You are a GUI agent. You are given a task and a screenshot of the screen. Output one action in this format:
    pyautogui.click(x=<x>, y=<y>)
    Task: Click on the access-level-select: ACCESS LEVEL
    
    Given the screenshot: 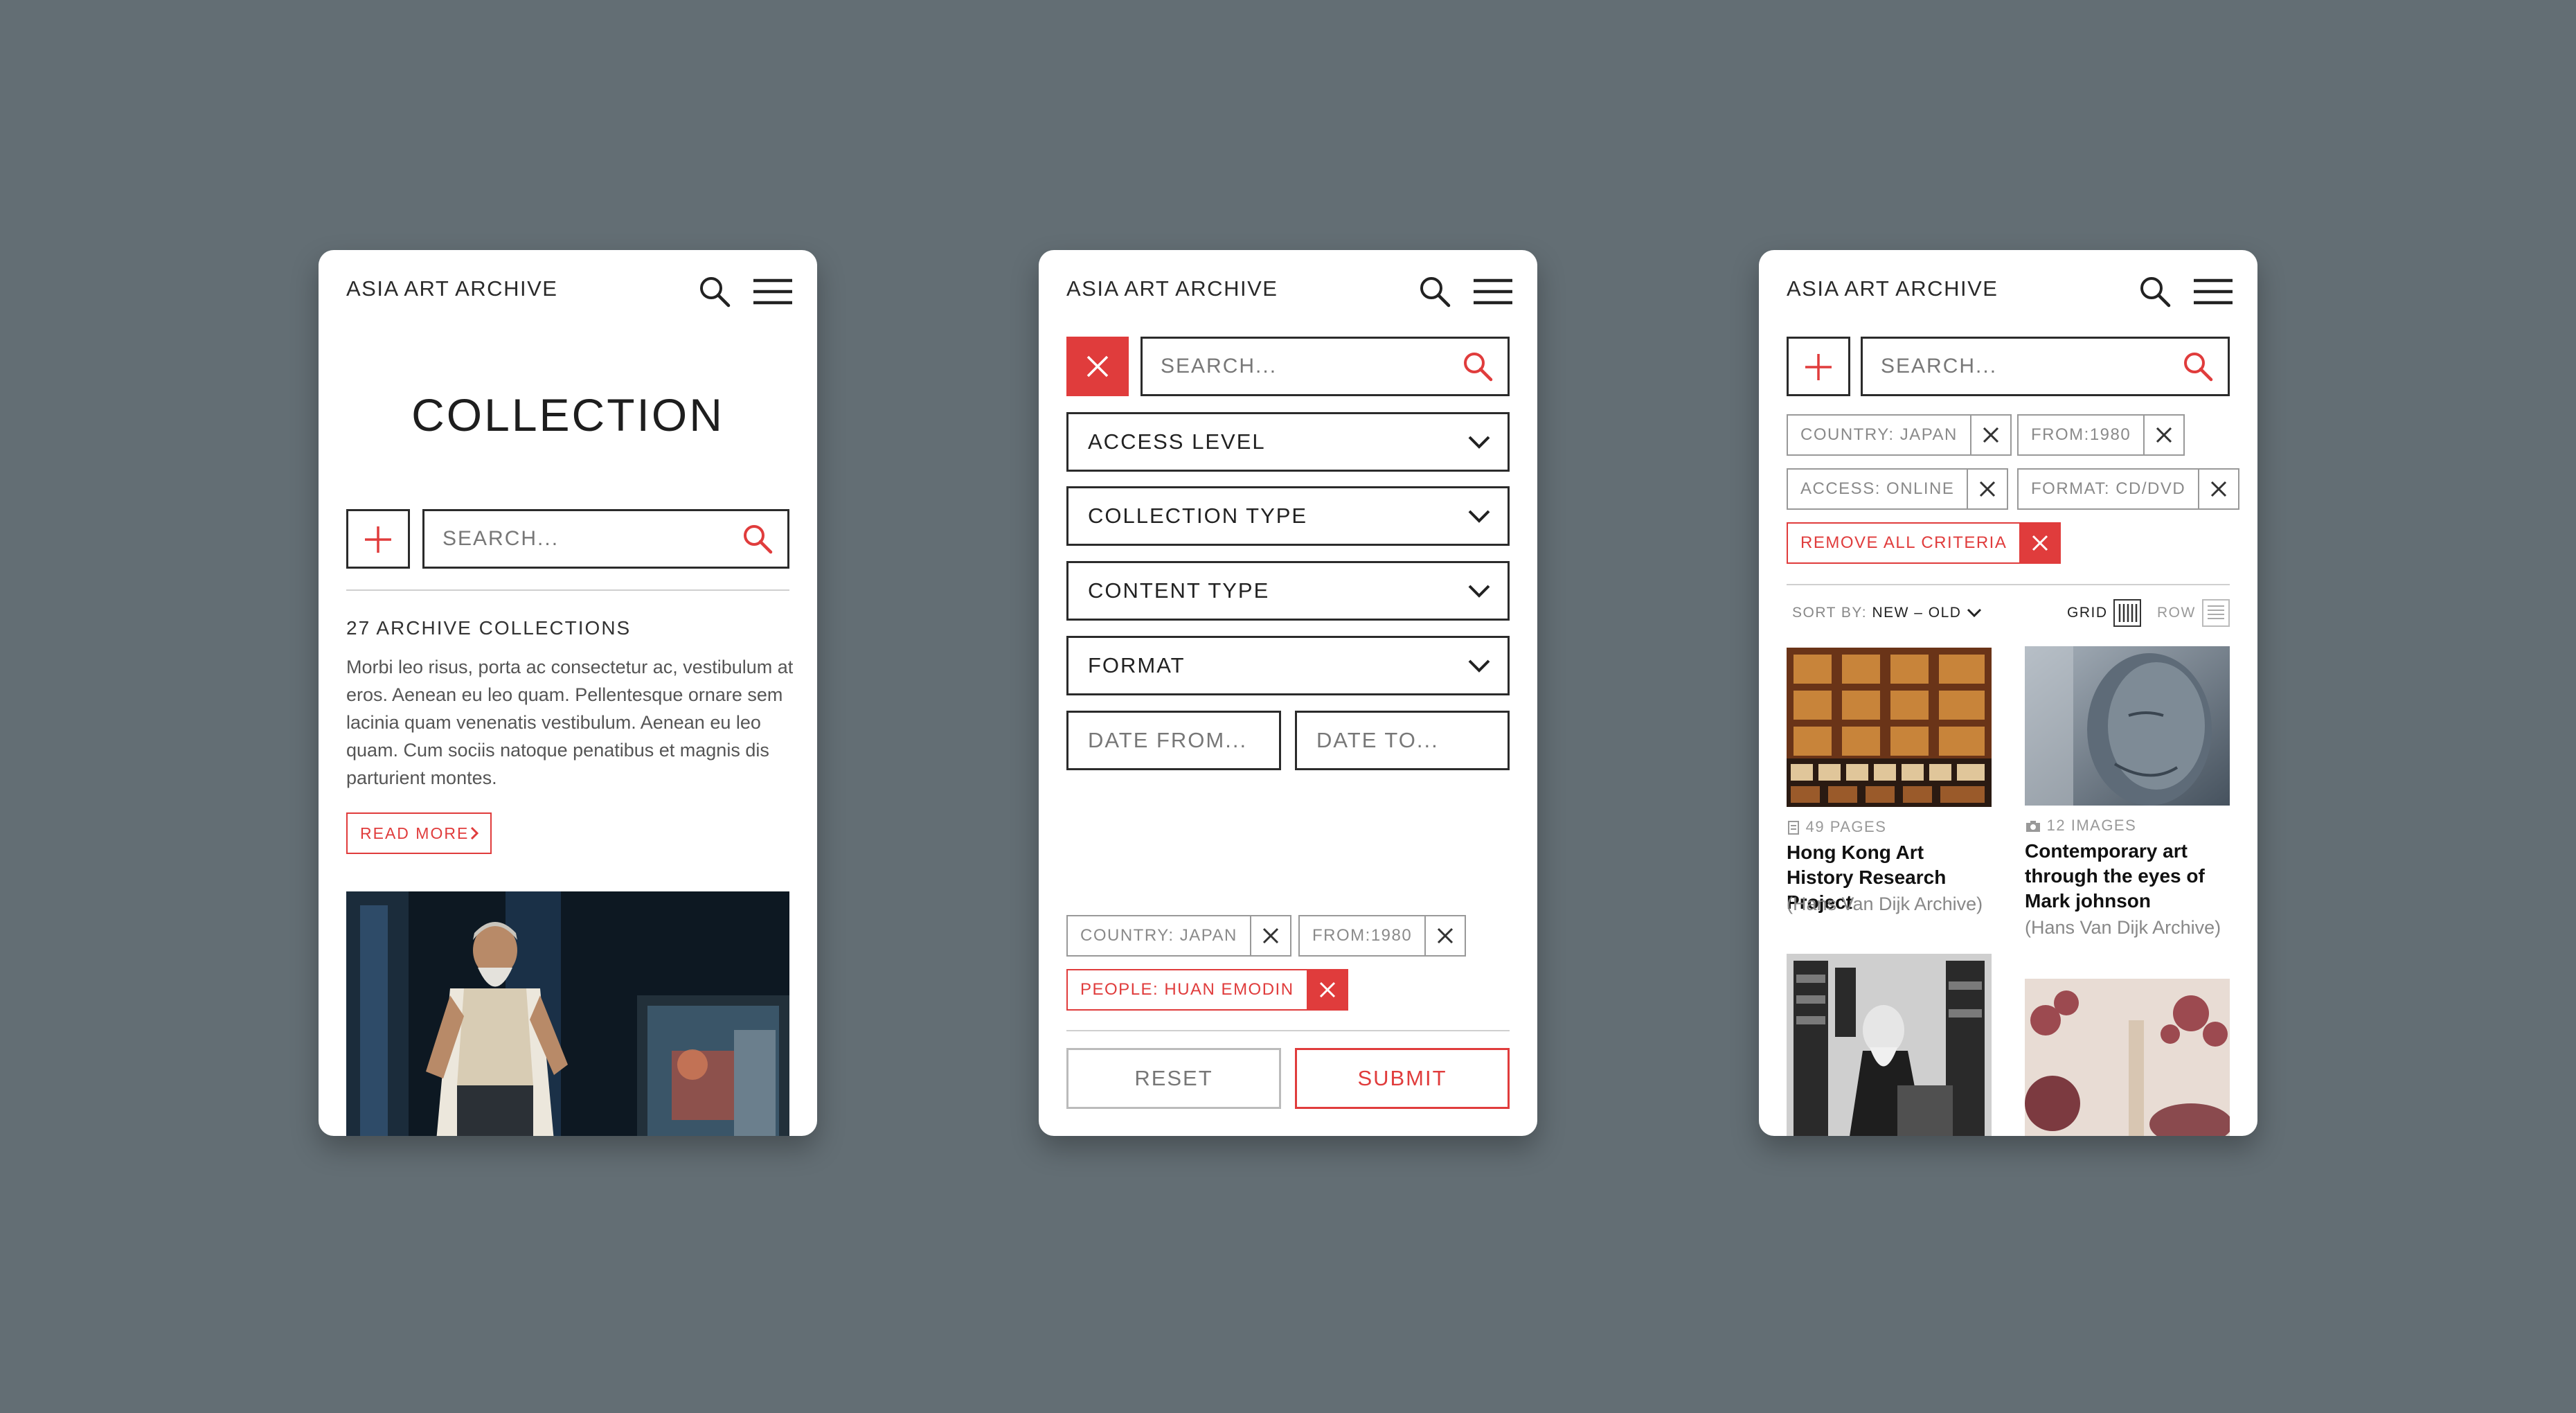 What is the action you would take?
    pyautogui.click(x=1288, y=442)
    